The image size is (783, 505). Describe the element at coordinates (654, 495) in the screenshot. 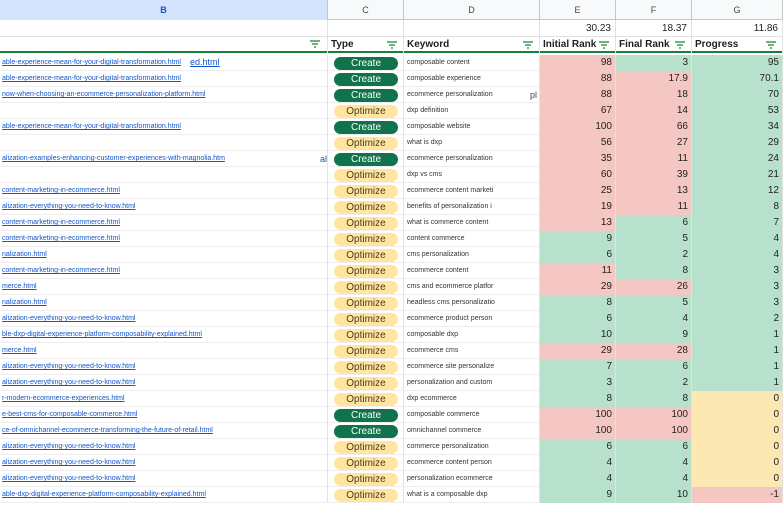

I see `final-rank-cell: 10` at that location.